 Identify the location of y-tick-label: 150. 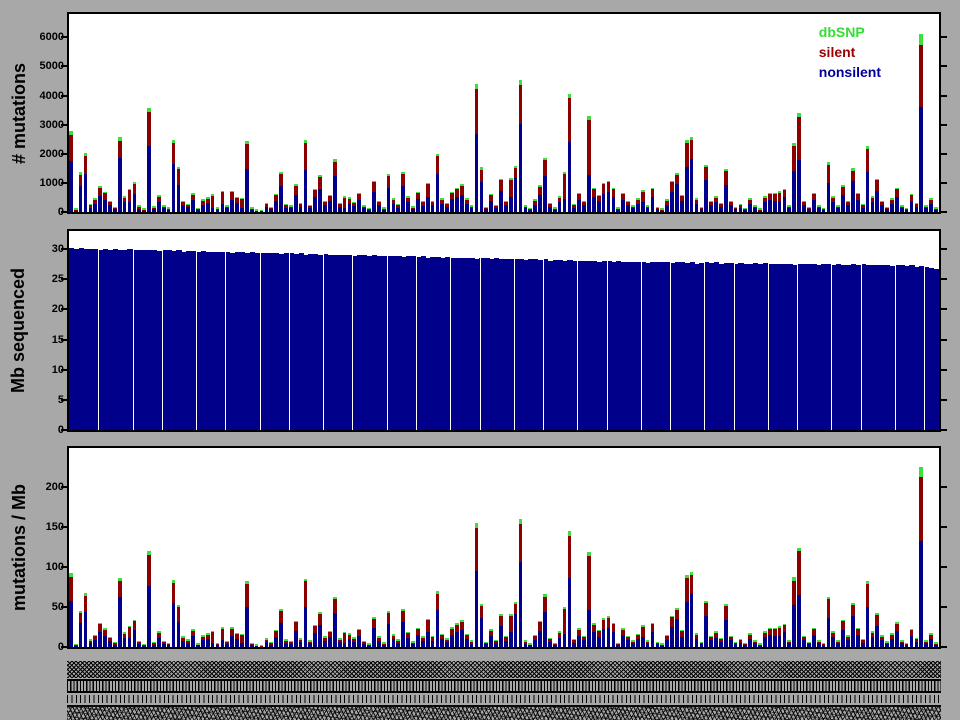
(54, 526).